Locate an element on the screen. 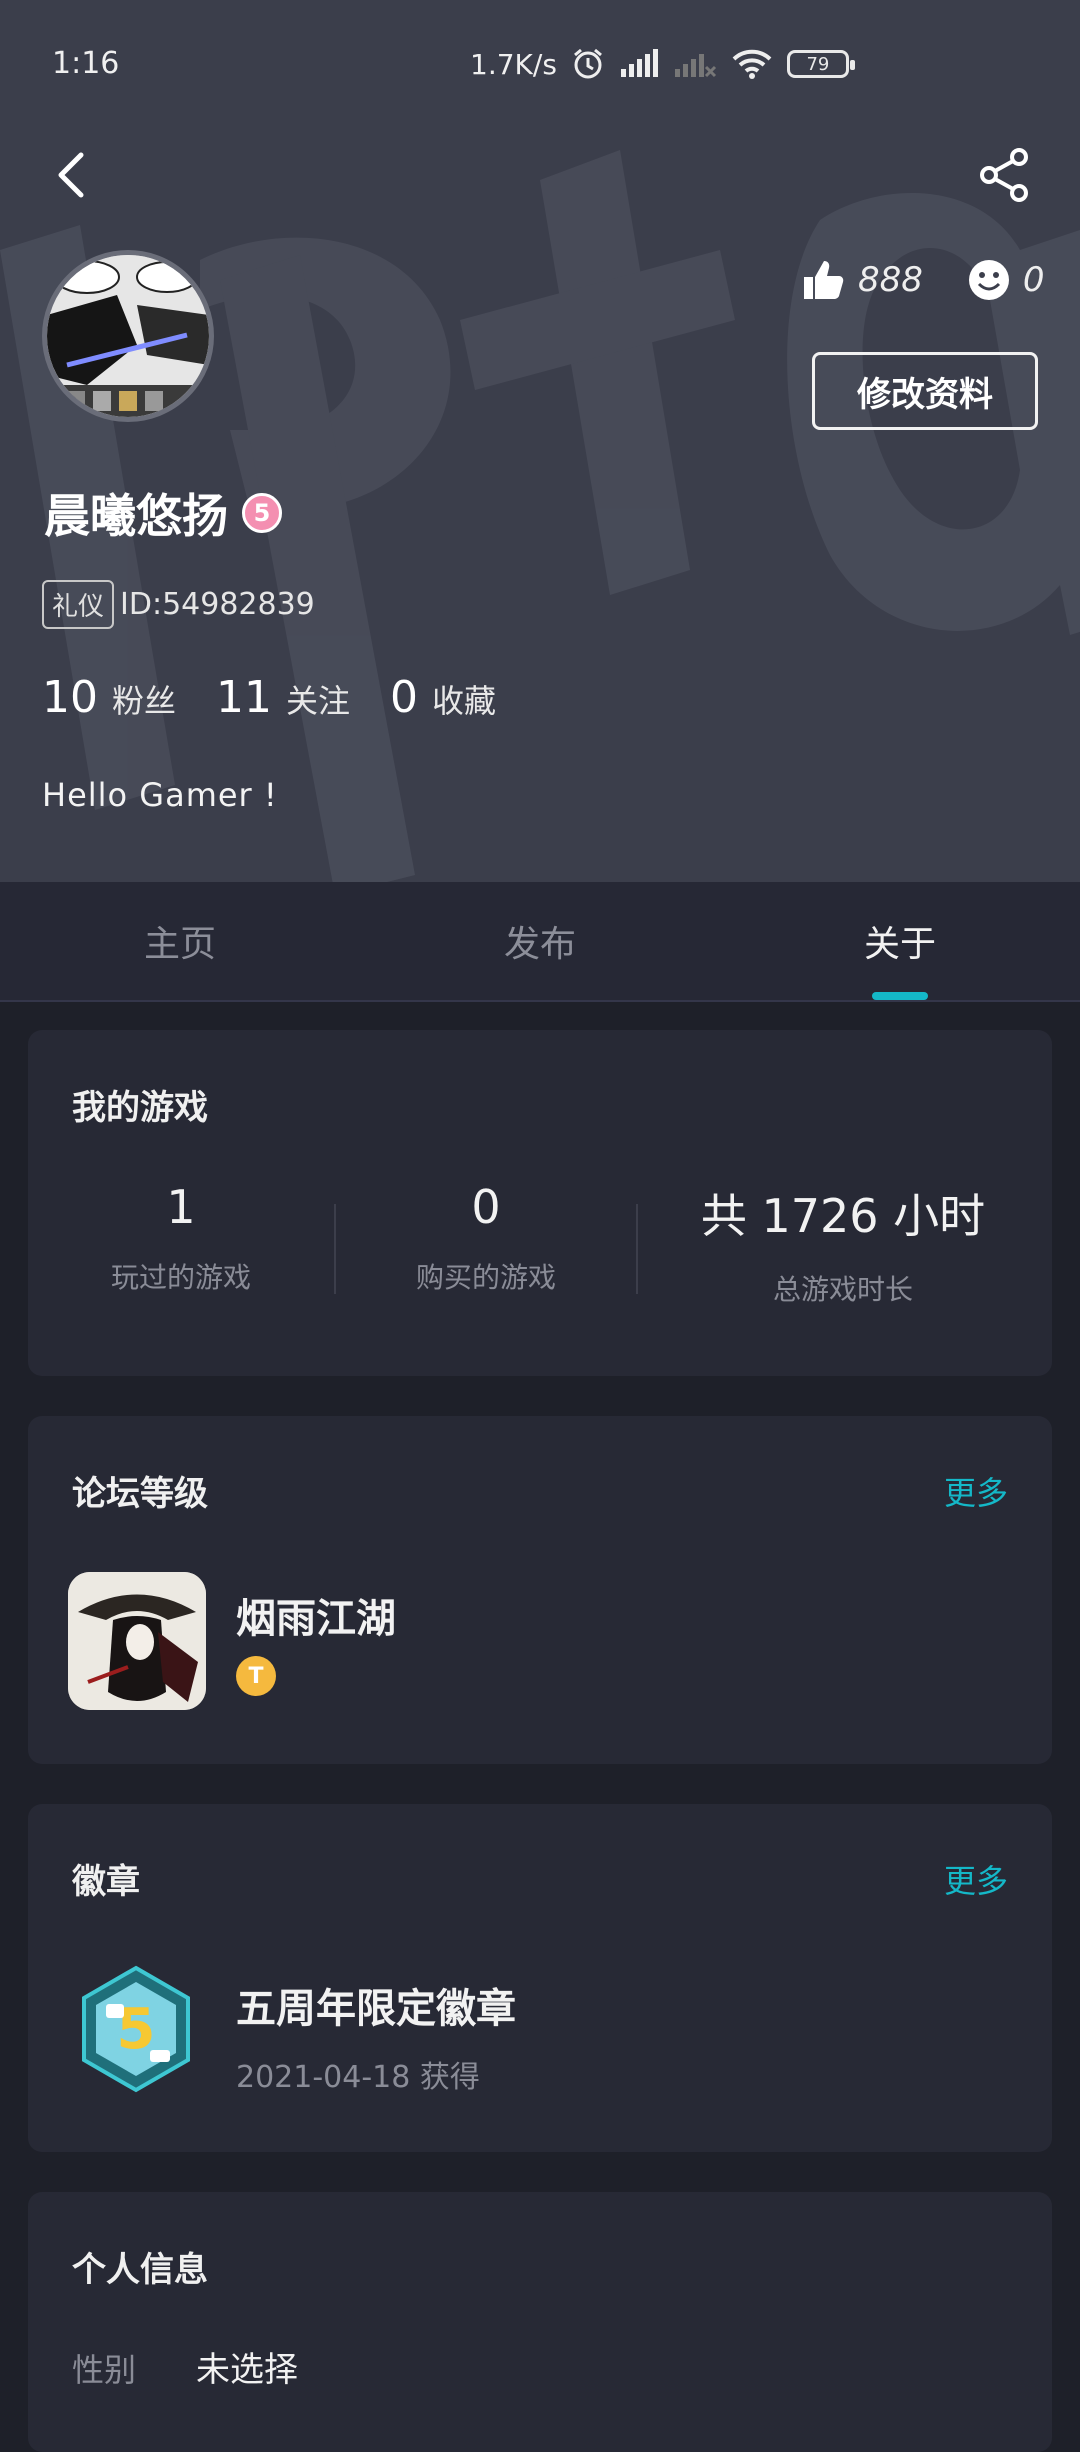 The height and width of the screenshot is (2452, 1080). my-games-card: 我的游戏 1 玩过的游戏 0 购买的游戏 共 1726 小时 总游戏时长 is located at coordinates (540, 1203).